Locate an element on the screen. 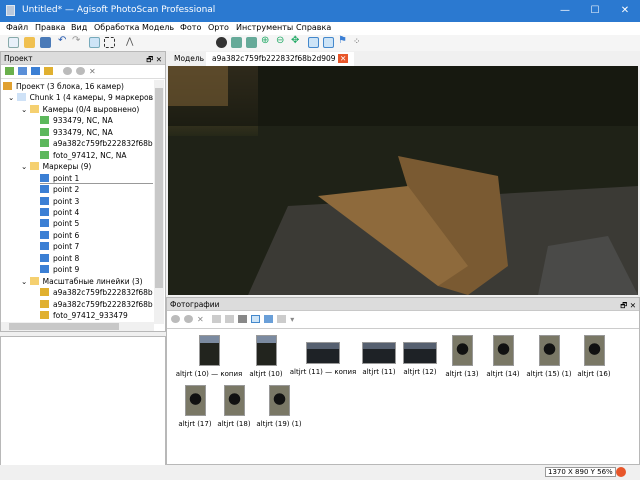  tree-item: point 2 is located at coordinates (59, 189).